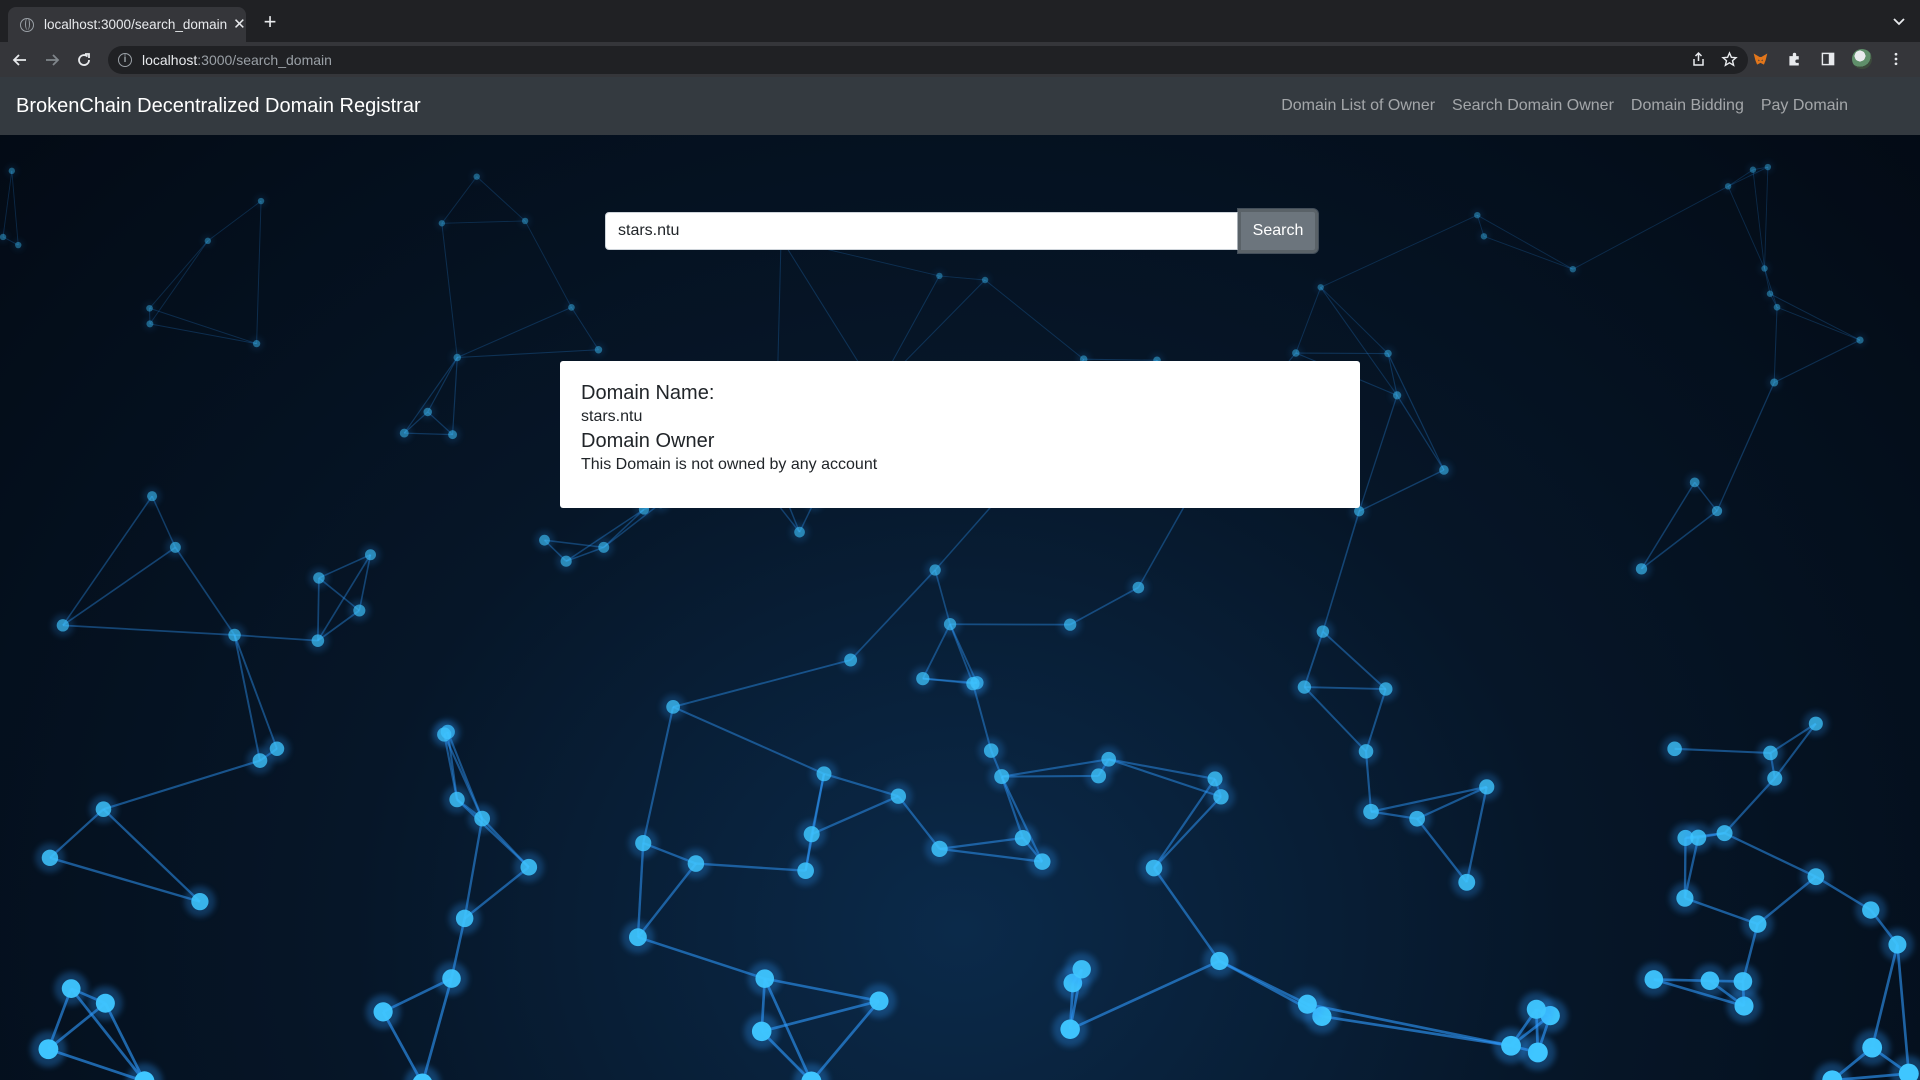 This screenshot has width=1920, height=1080. I want to click on chevron-down-icon, so click(1899, 21).